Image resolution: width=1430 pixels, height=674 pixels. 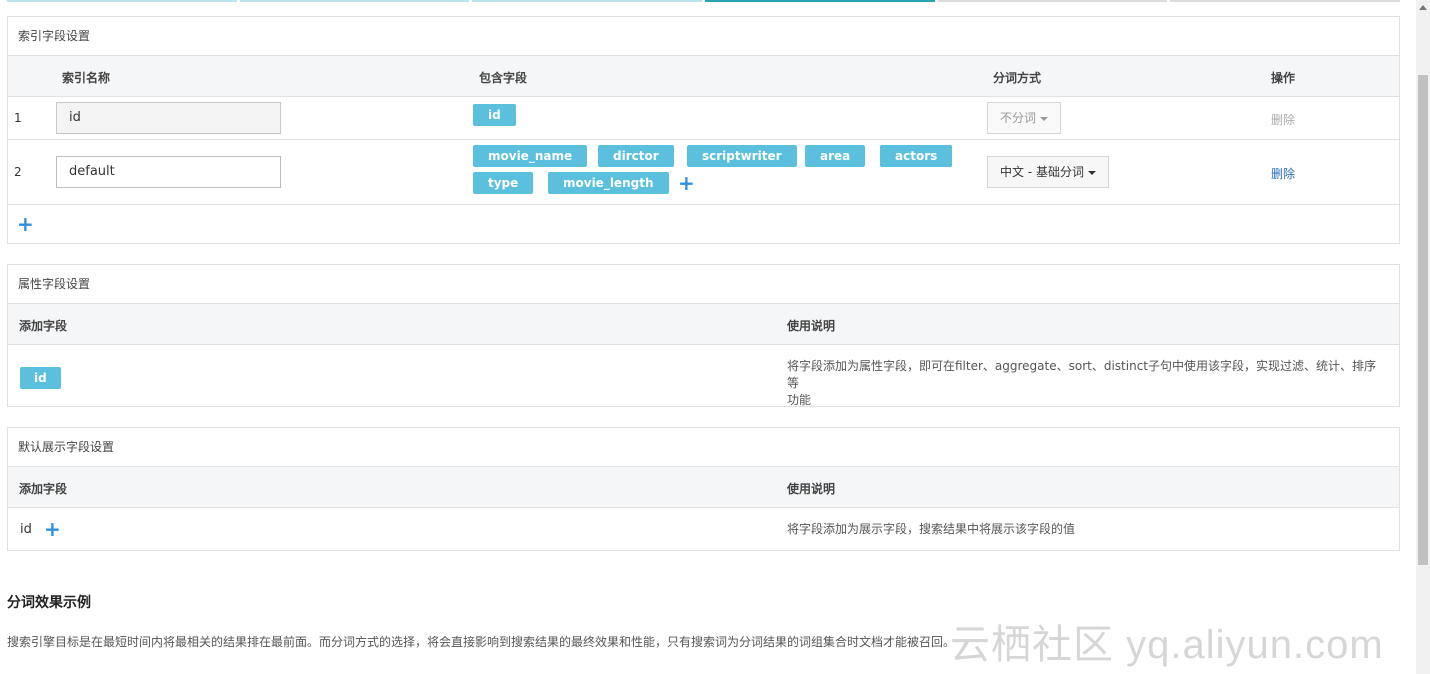 What do you see at coordinates (1283, 78) in the screenshot?
I see `col-header-action: 操作` at bounding box center [1283, 78].